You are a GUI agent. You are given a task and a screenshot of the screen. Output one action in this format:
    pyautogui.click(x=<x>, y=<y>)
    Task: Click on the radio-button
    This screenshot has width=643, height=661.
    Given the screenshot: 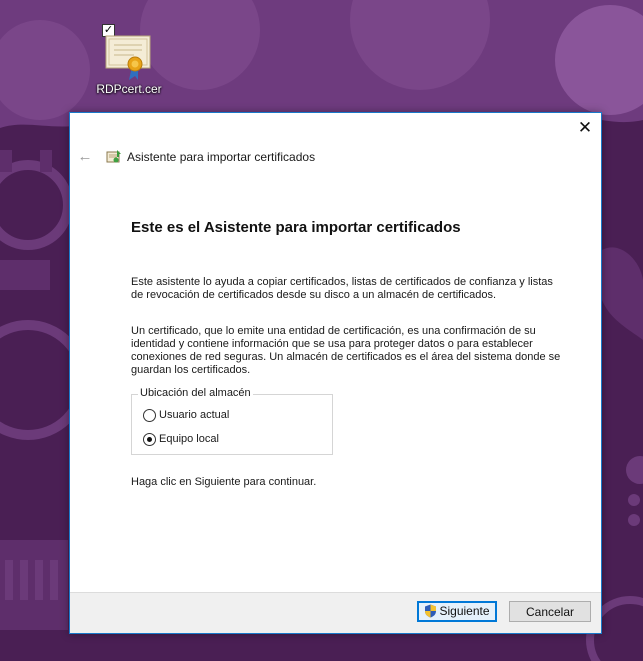 What is the action you would take?
    pyautogui.click(x=149, y=415)
    